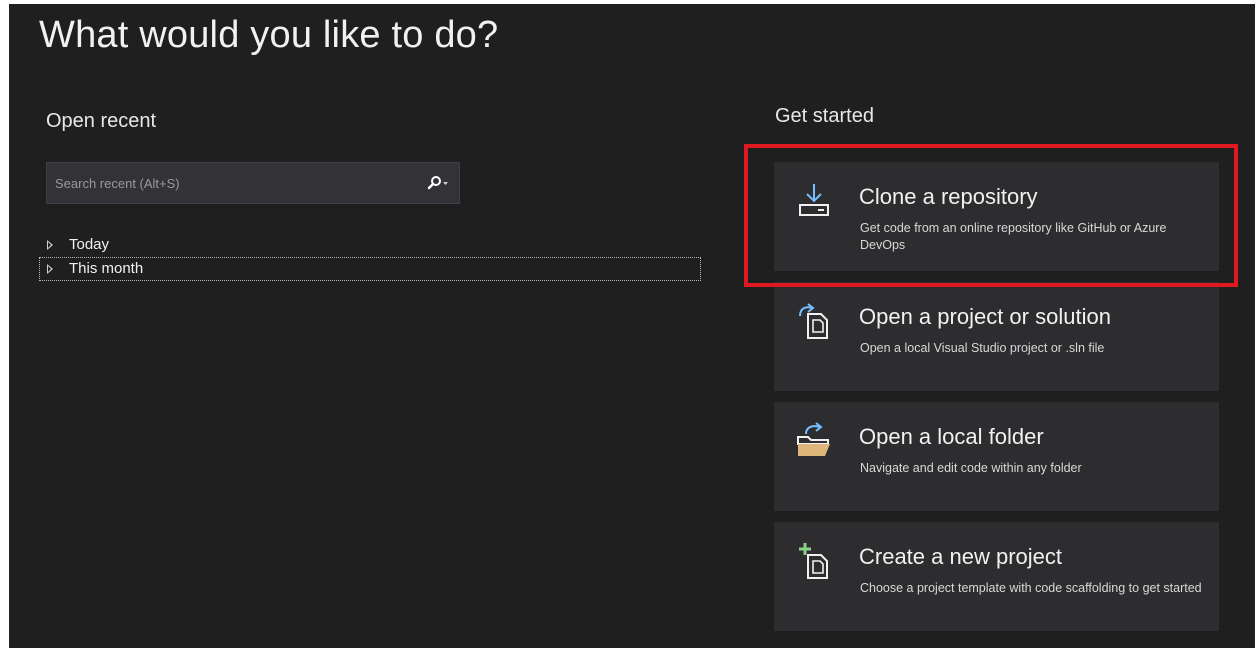  Describe the element at coordinates (813, 439) in the screenshot. I see `open-folder-icon` at that location.